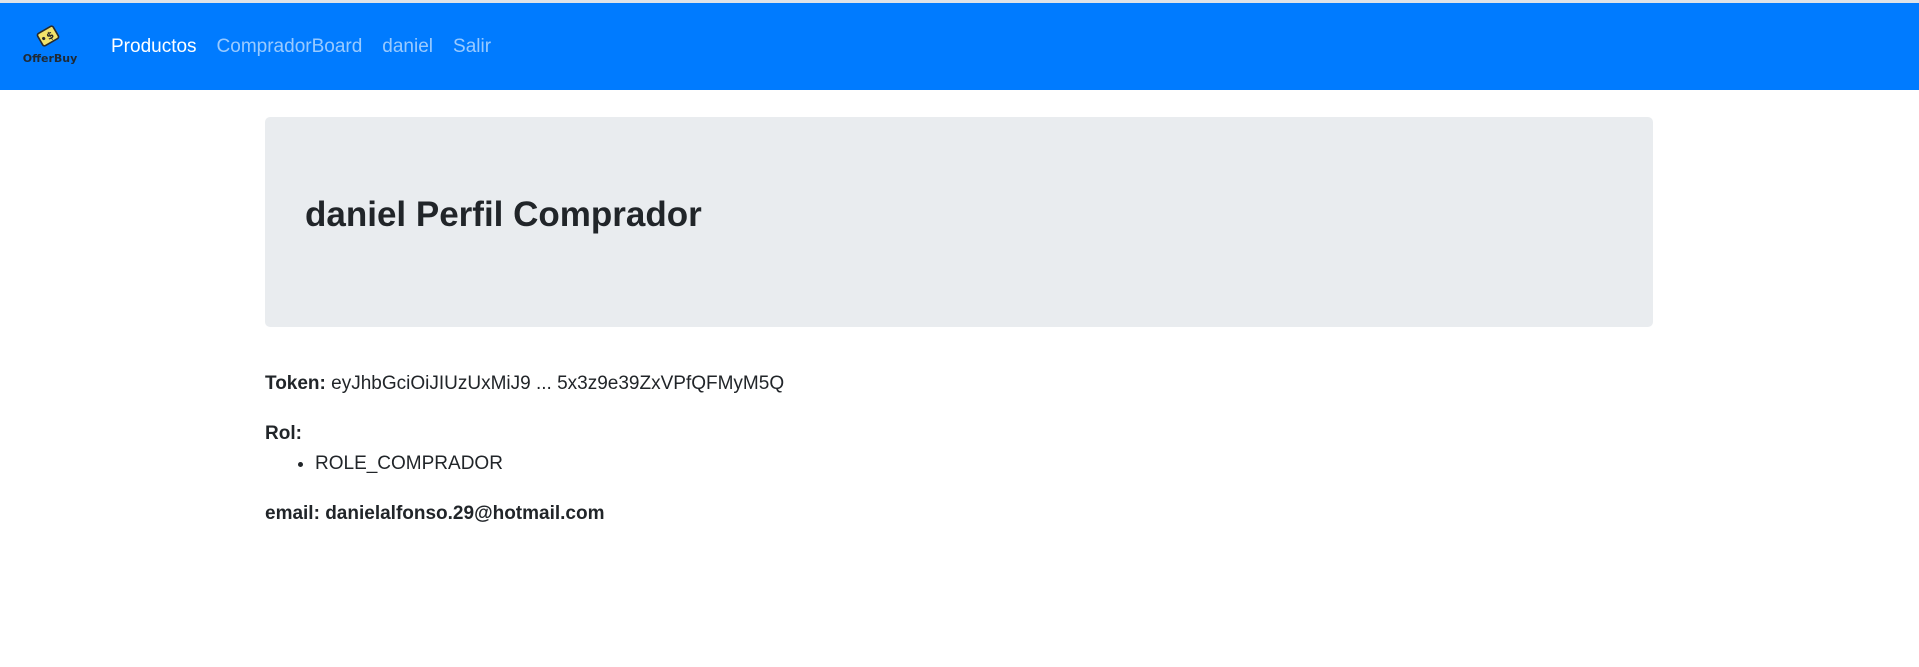 Image resolution: width=1919 pixels, height=667 pixels. I want to click on nav-links: Productos CompradorBoard daniel Salir, so click(311, 46).